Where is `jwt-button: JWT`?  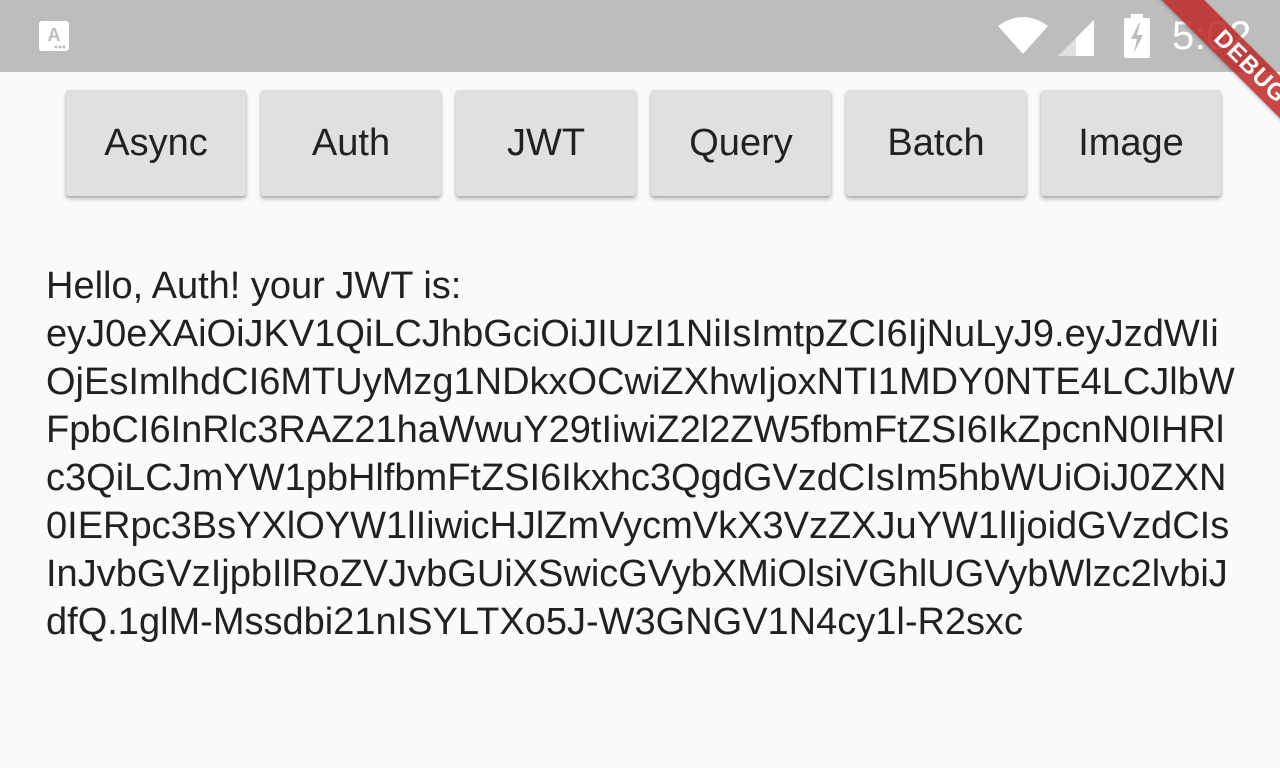 jwt-button: JWT is located at coordinates (546, 143).